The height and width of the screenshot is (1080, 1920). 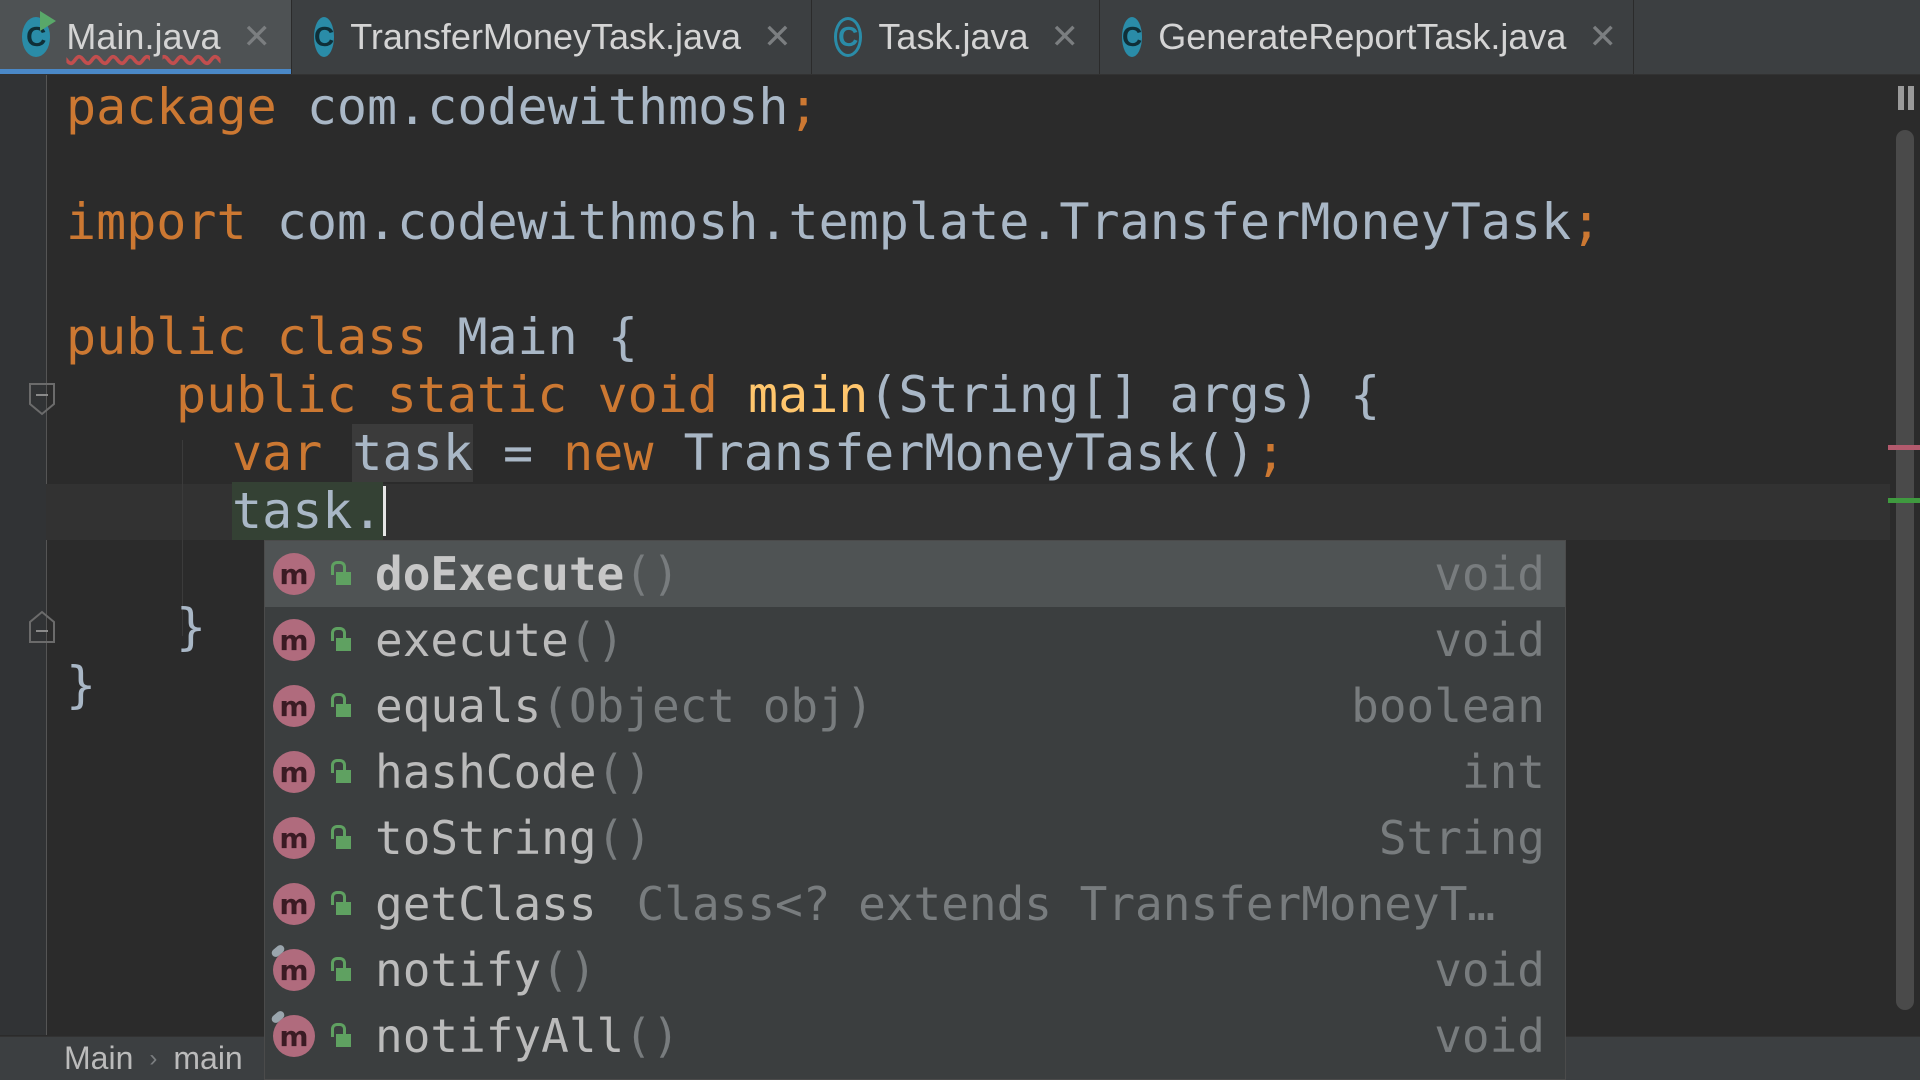 I want to click on completion-return-type: boolean, so click(x=1448, y=706).